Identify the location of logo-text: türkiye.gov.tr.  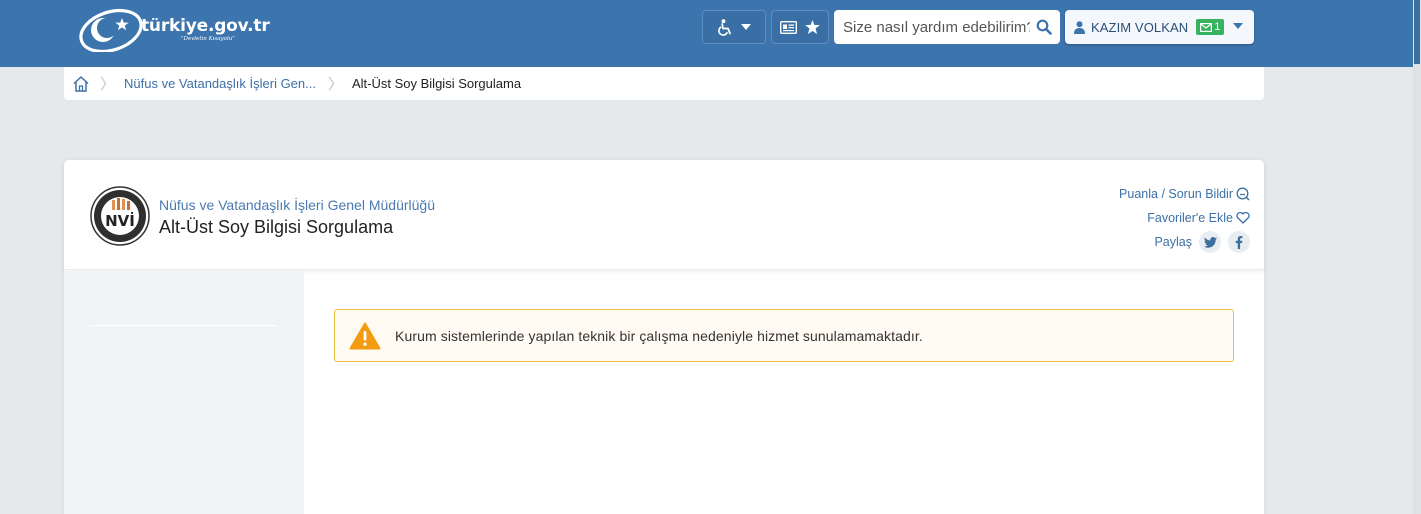
(205, 26).